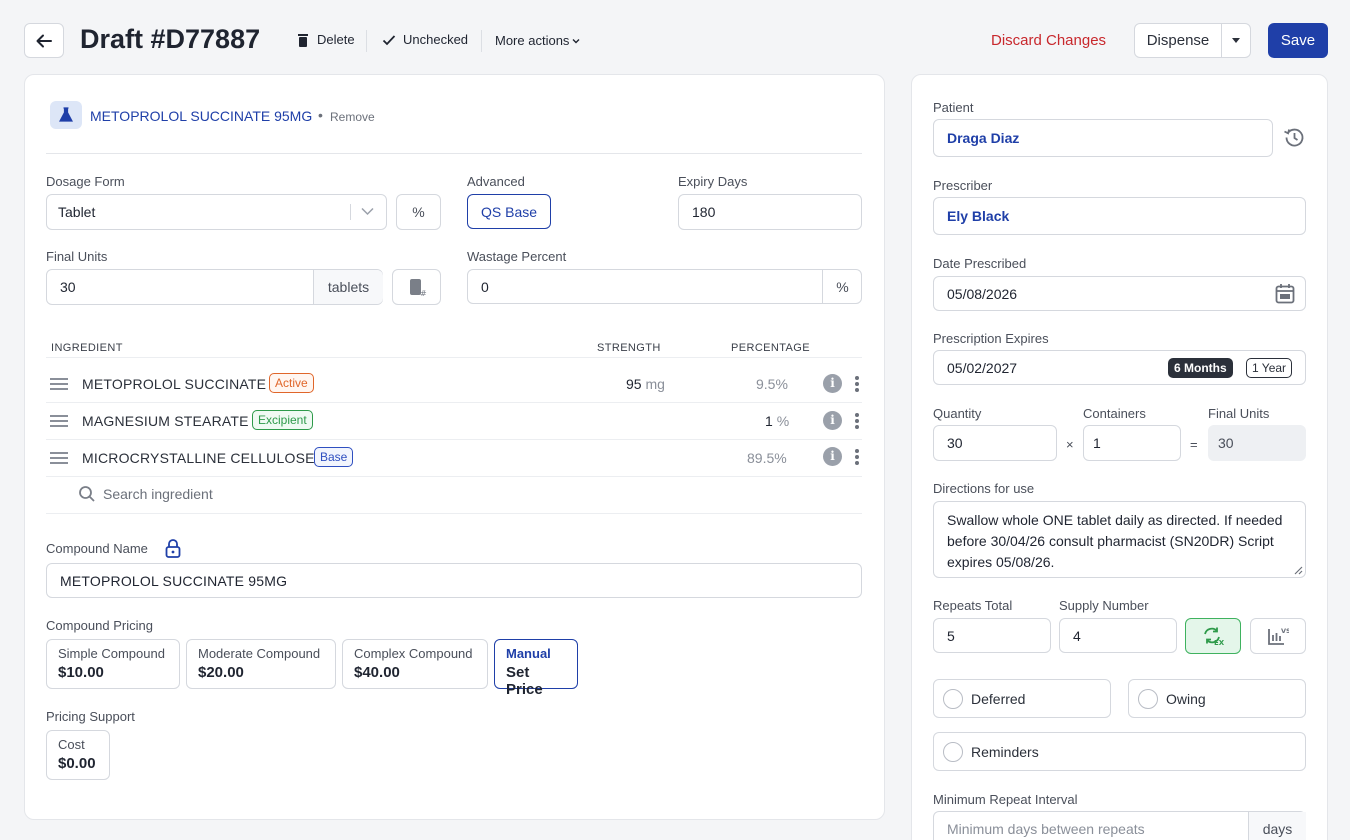  Describe the element at coordinates (113, 664) in the screenshot. I see `pricing-simple-option: Simple Compound $10.00` at that location.